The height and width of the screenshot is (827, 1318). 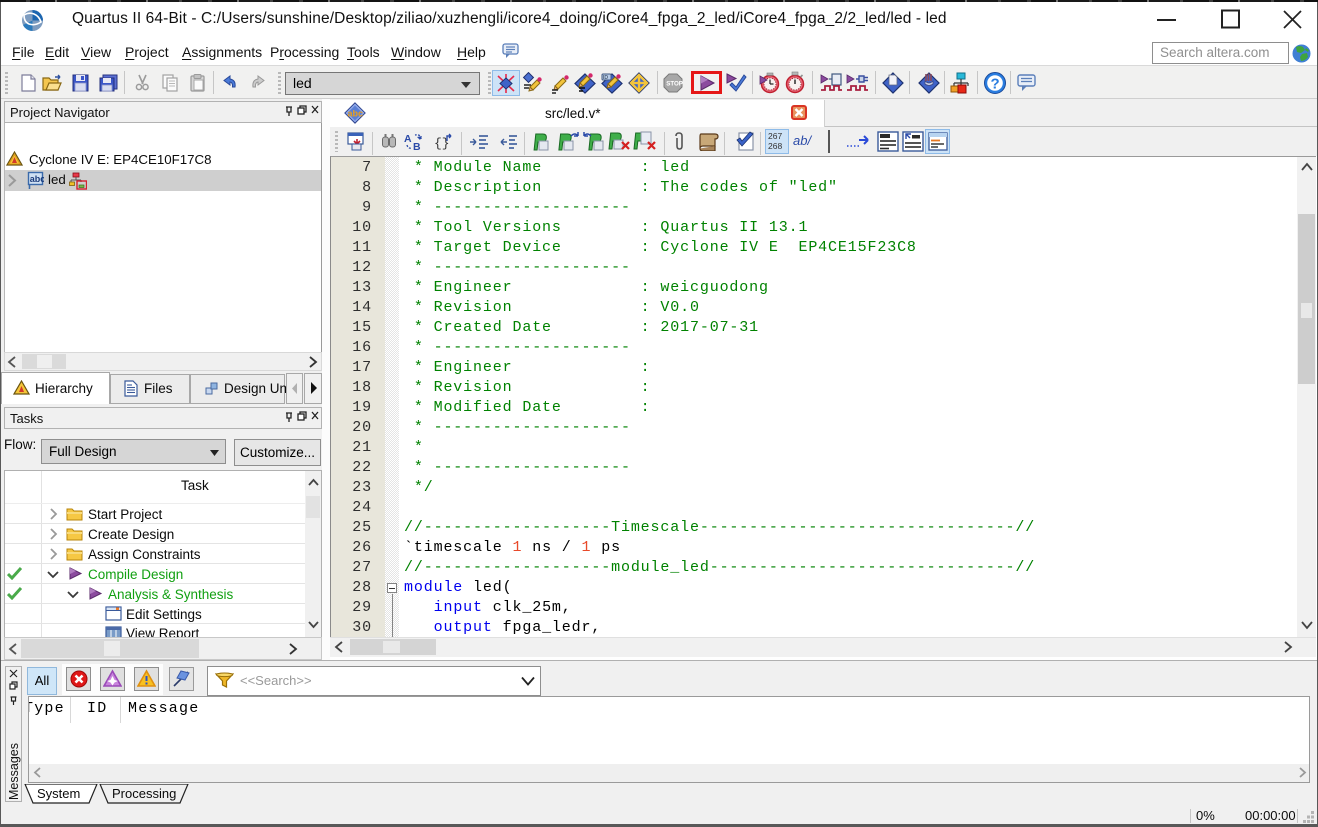 I want to click on svg-text: STOP, so click(x=674, y=84).